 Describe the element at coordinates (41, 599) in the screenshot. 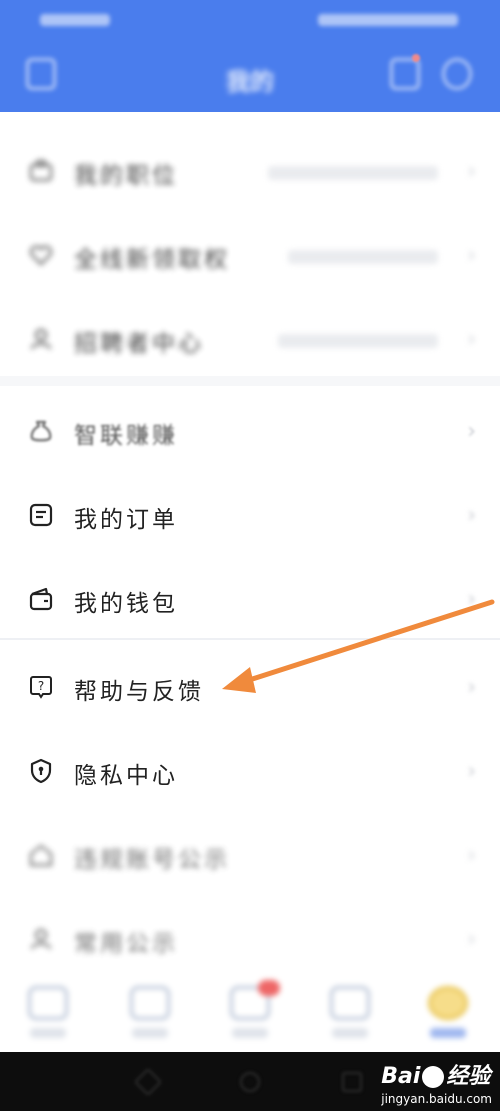

I see `wallet-icon` at that location.